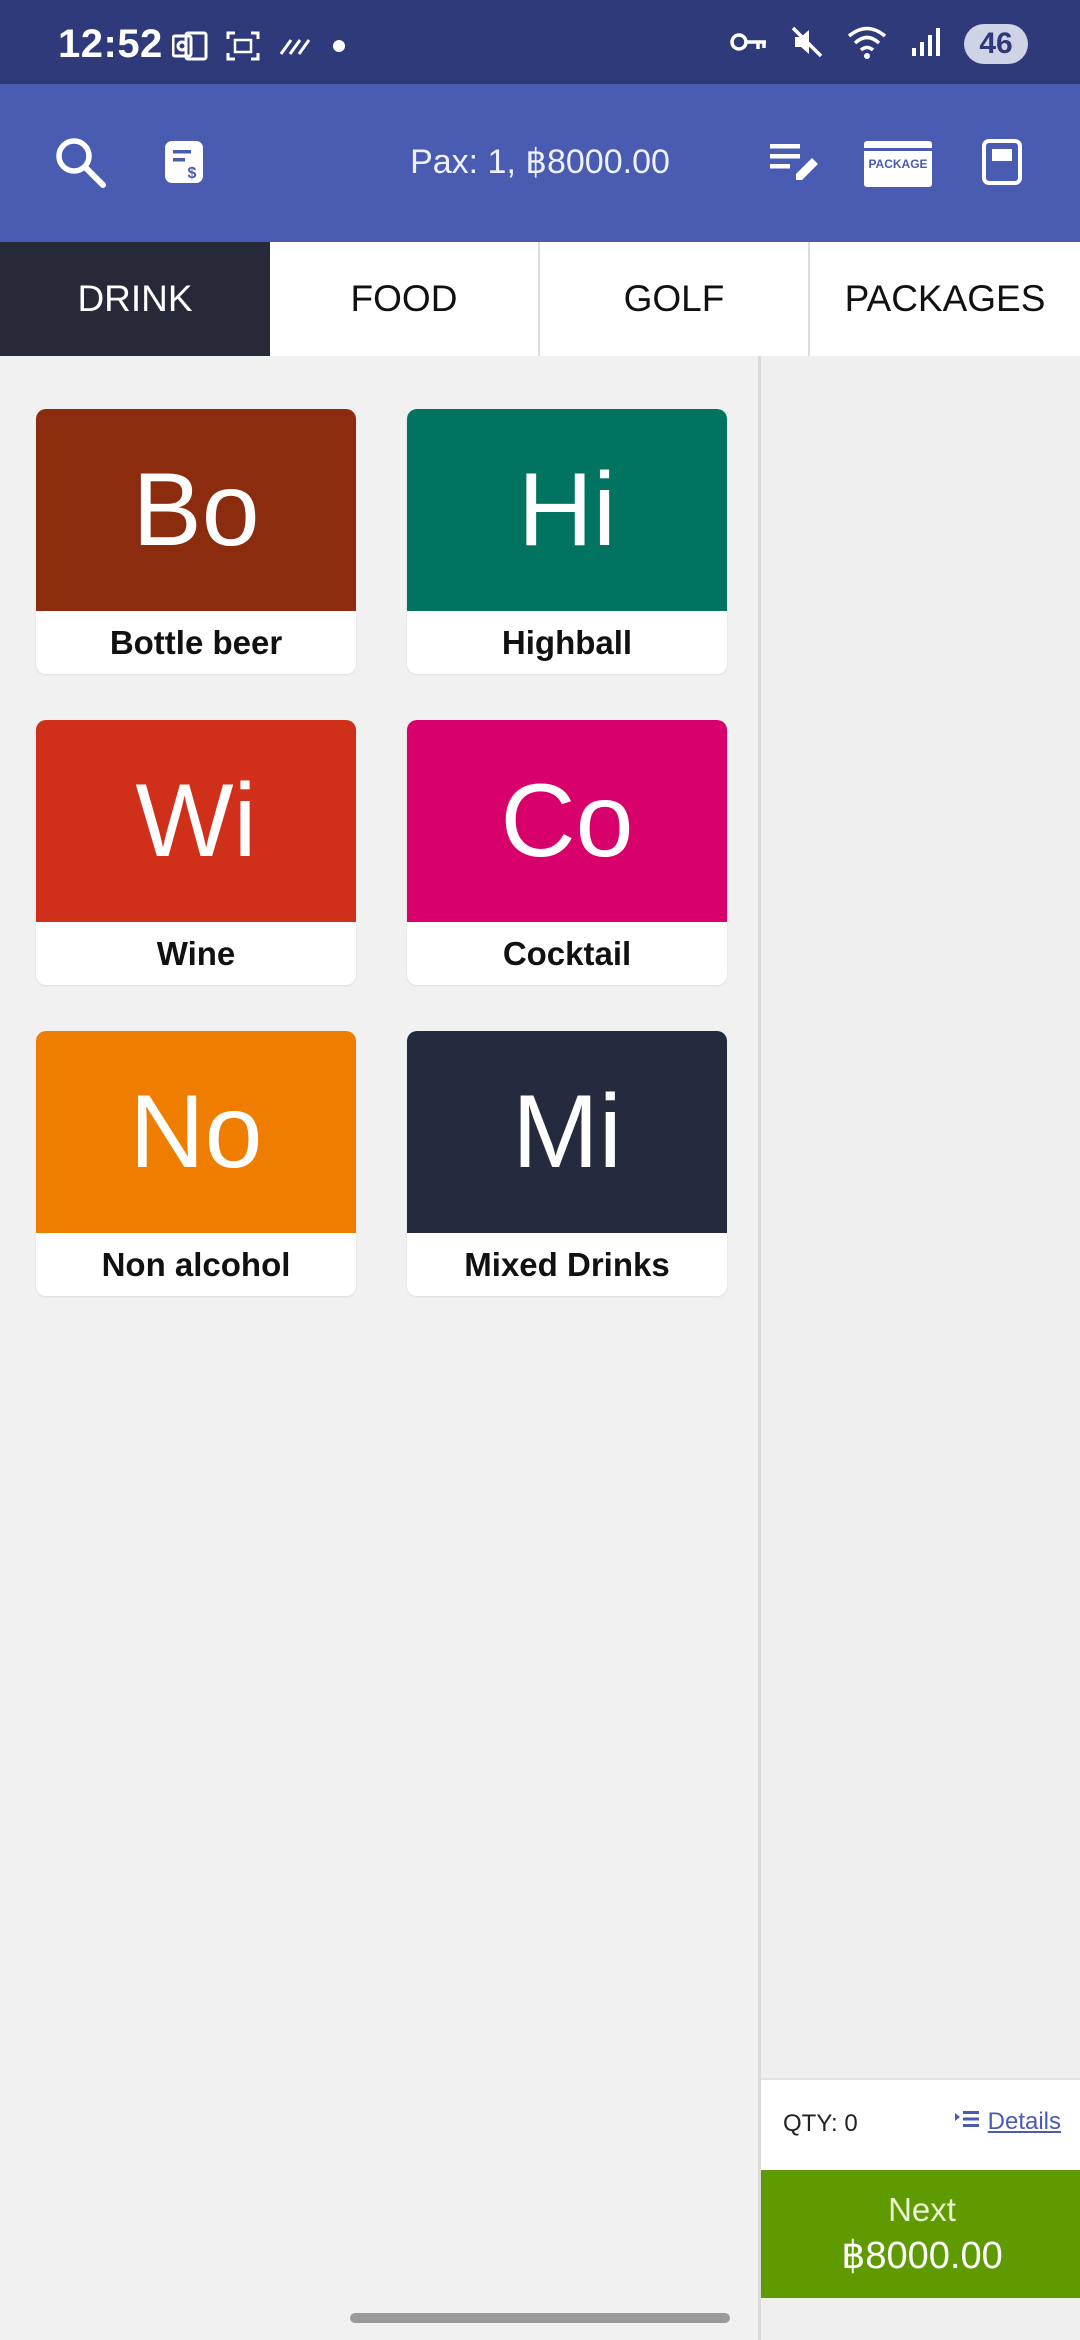  I want to click on next-label: Next, so click(922, 2209).